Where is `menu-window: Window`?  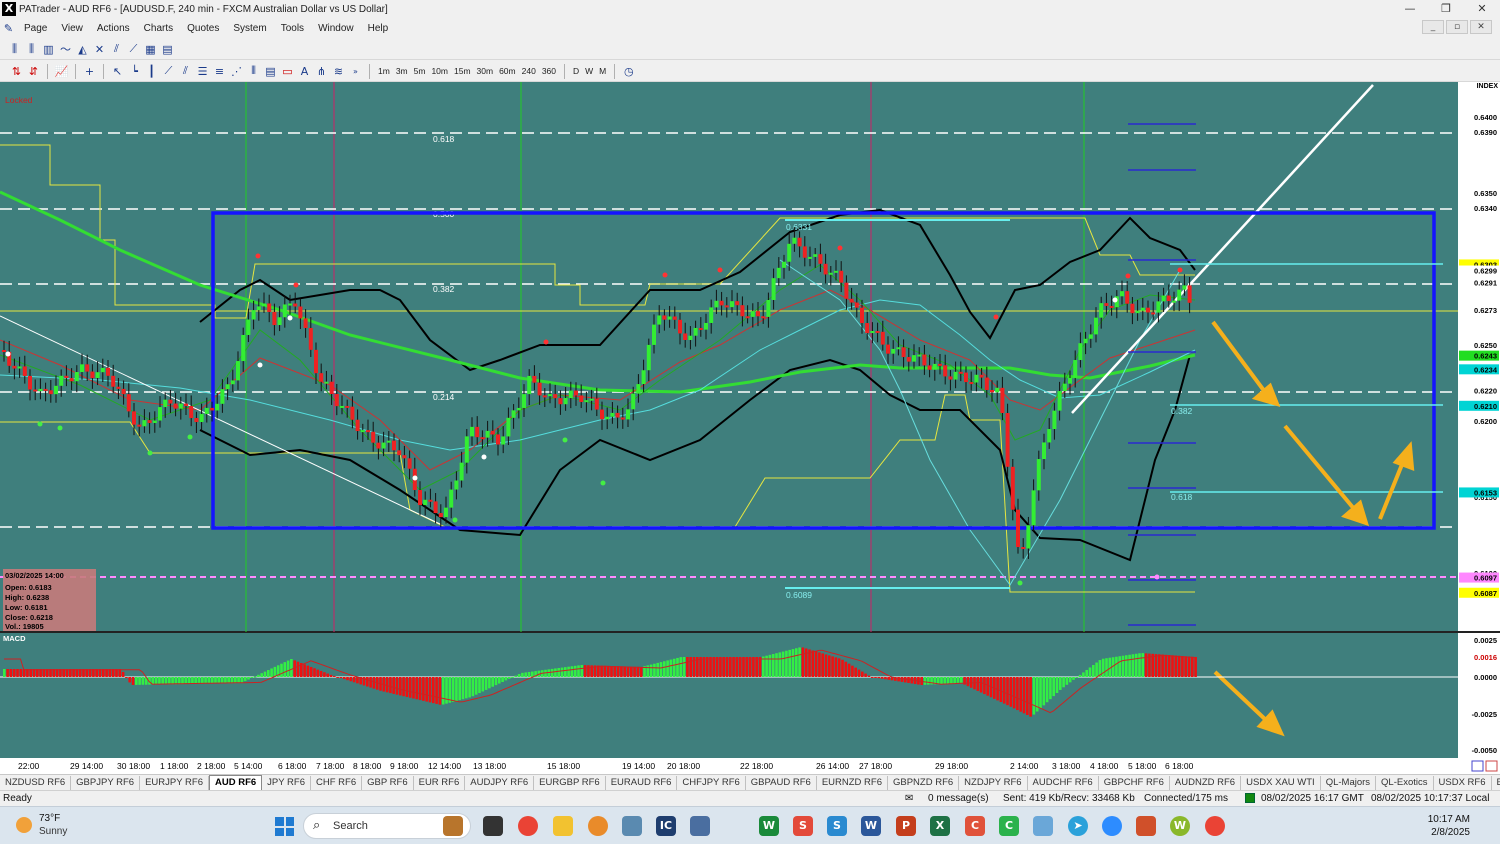 menu-window: Window is located at coordinates (336, 28).